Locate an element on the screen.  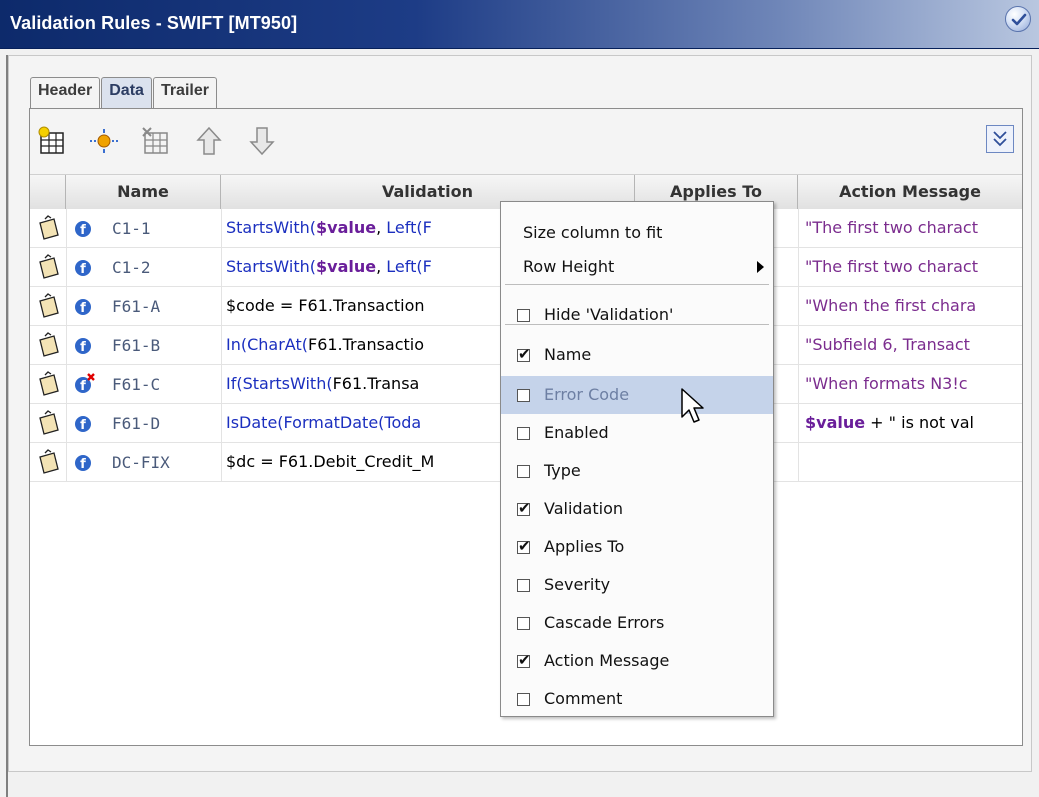
menu-item-label: Cascade Errors is located at coordinates (604, 622).